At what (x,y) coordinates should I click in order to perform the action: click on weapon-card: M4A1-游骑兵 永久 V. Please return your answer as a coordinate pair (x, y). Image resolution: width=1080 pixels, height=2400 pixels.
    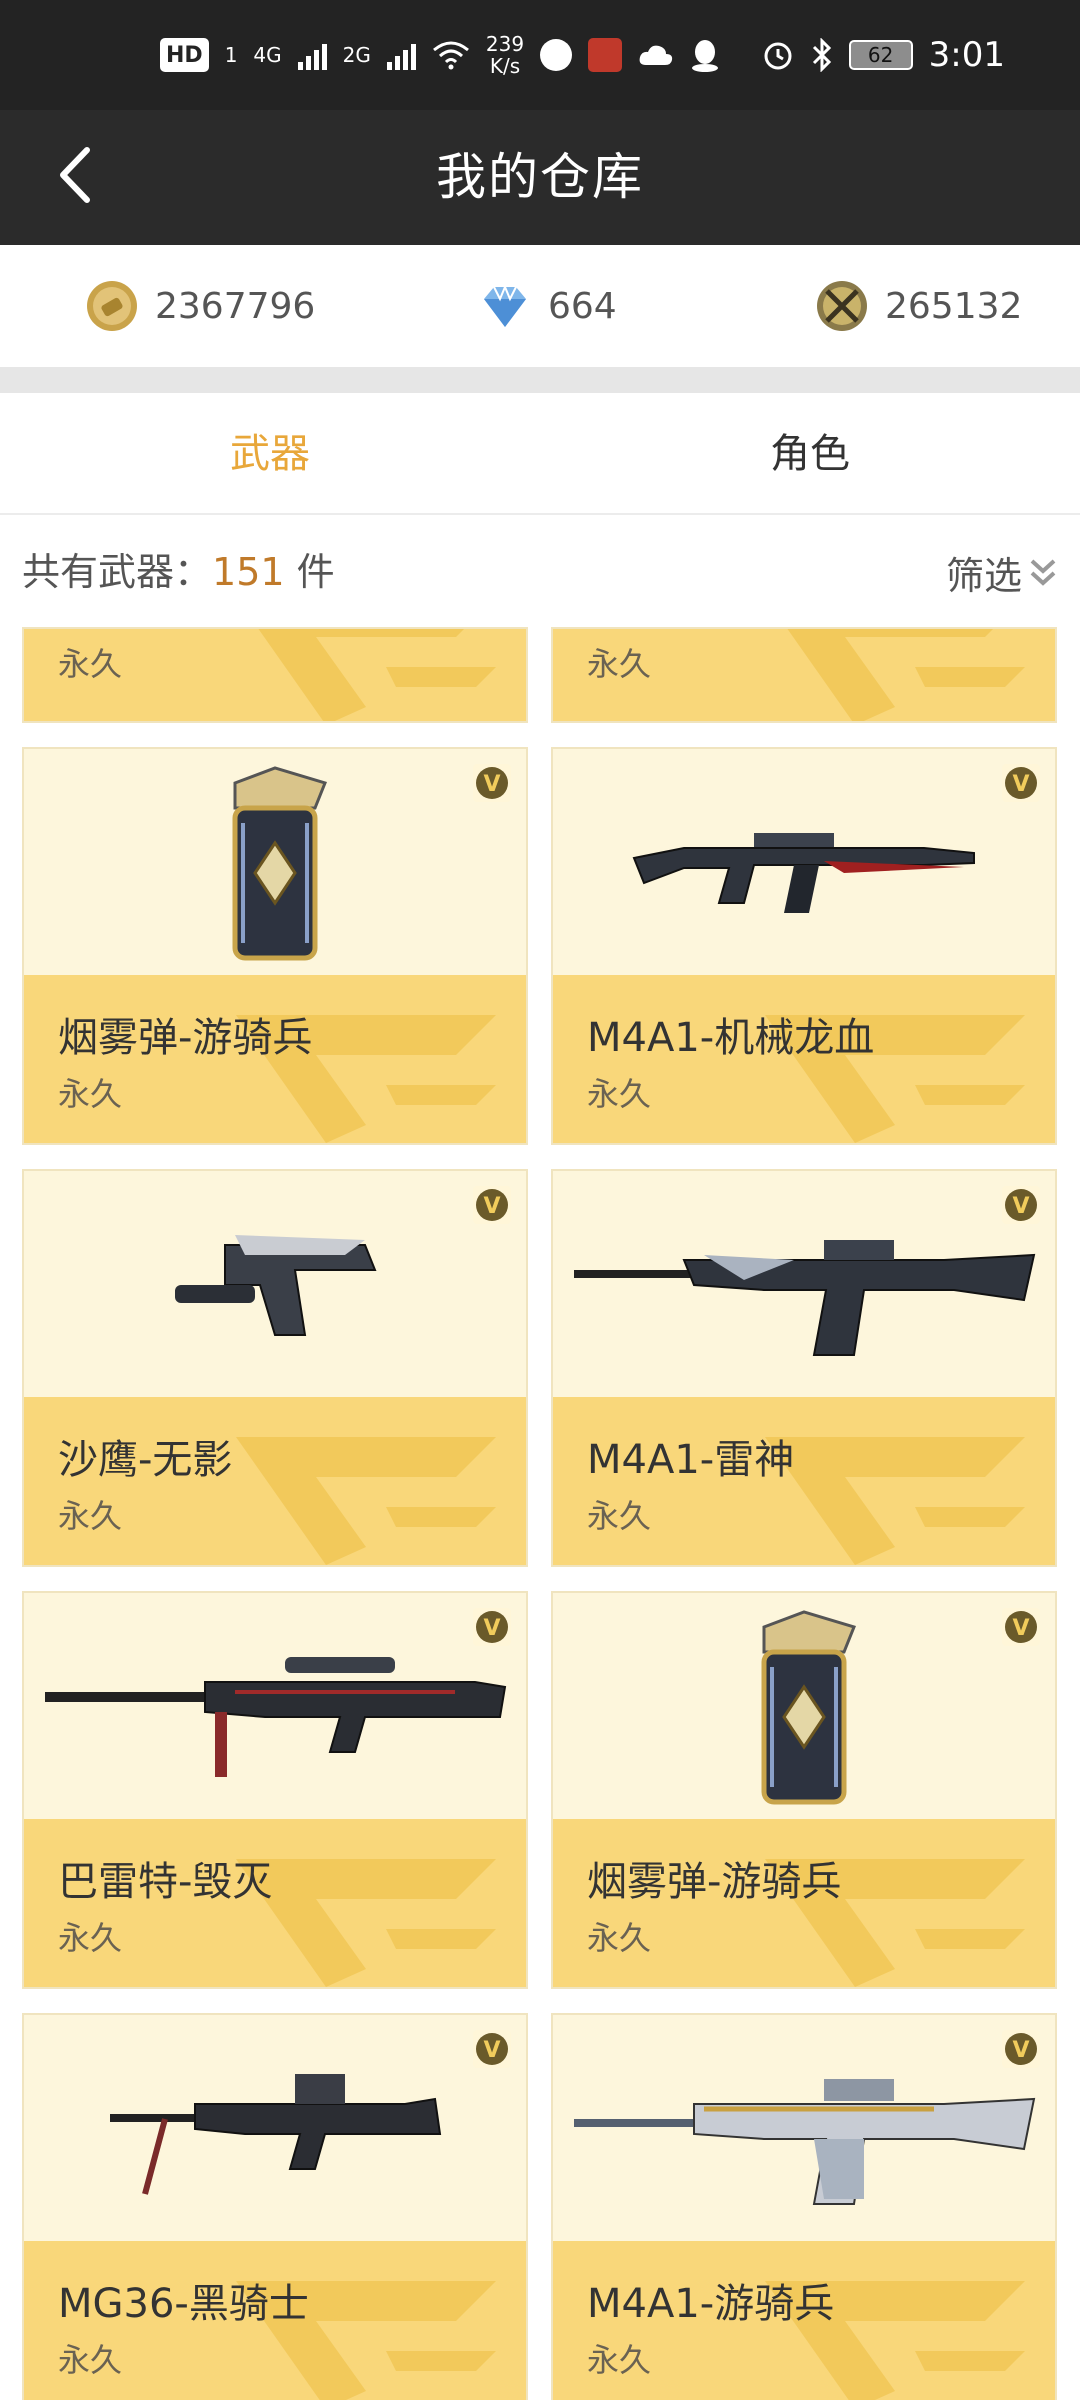
    Looking at the image, I should click on (804, 2206).